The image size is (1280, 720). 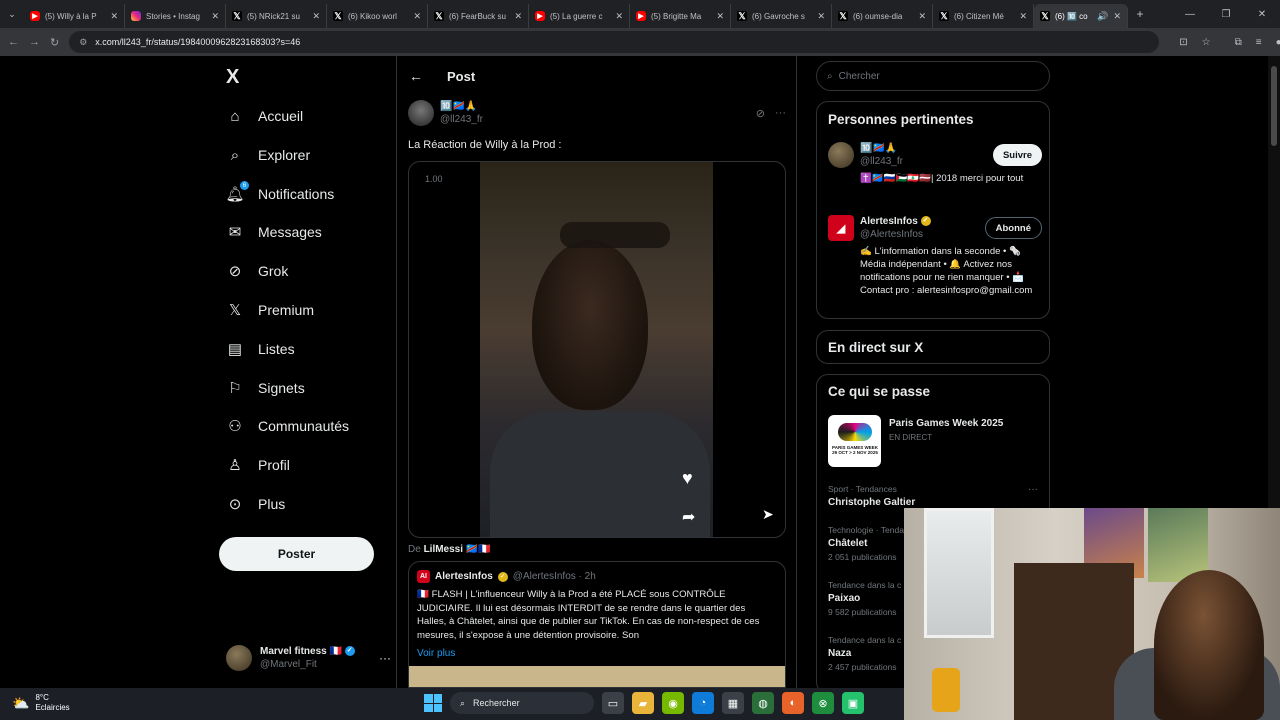 I want to click on post-header: ← Post, so click(x=596, y=76).